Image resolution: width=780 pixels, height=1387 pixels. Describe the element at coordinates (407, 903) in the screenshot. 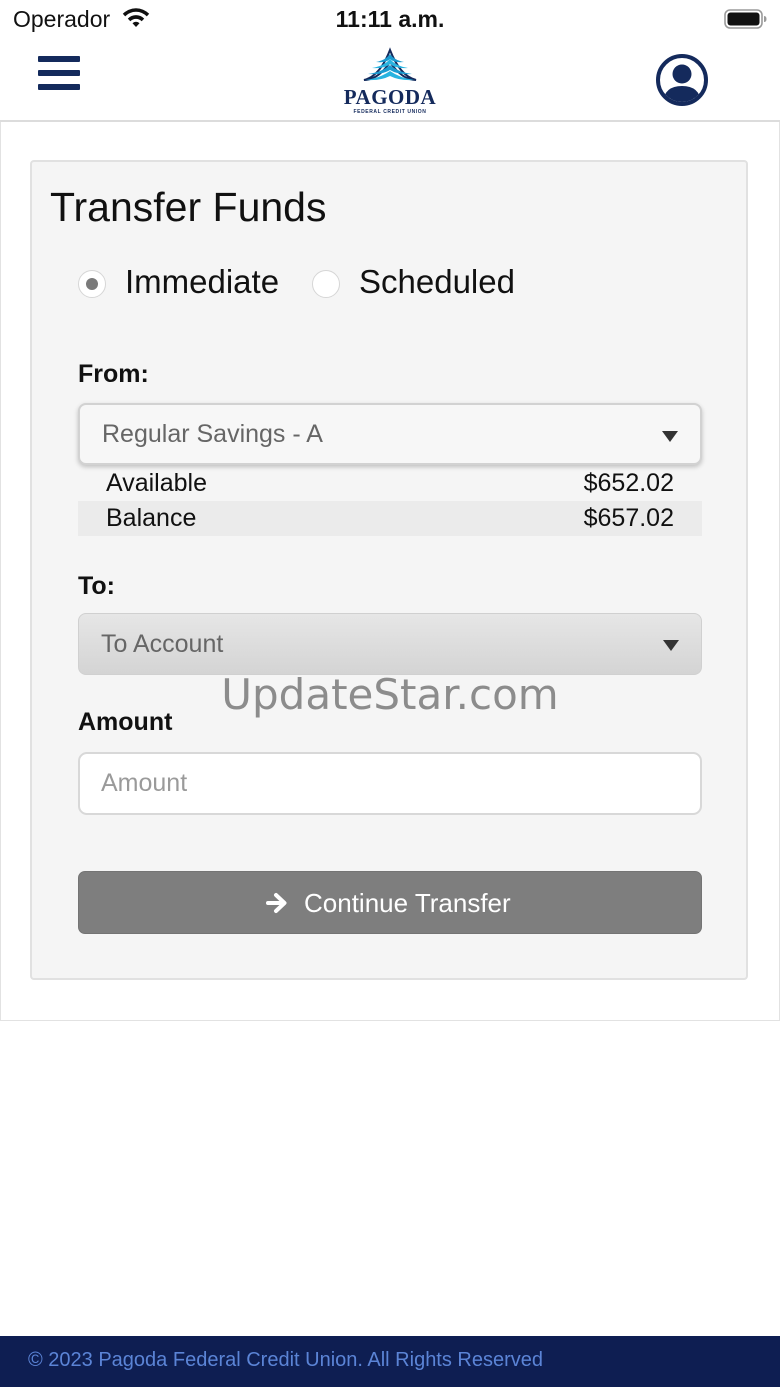

I see `continue-transfer-label: Continue Transfer` at that location.